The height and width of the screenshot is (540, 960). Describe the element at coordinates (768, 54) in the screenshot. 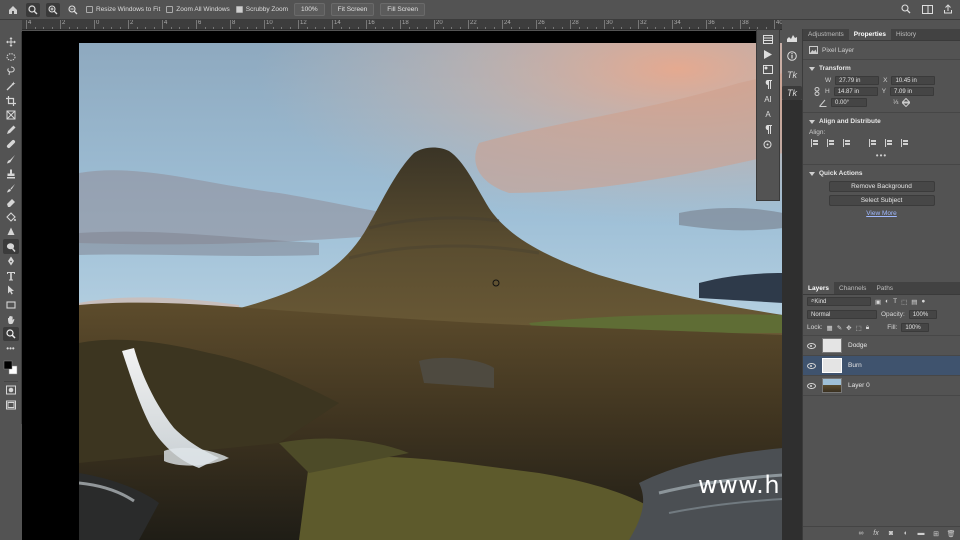

I see `play-actions-icon` at that location.